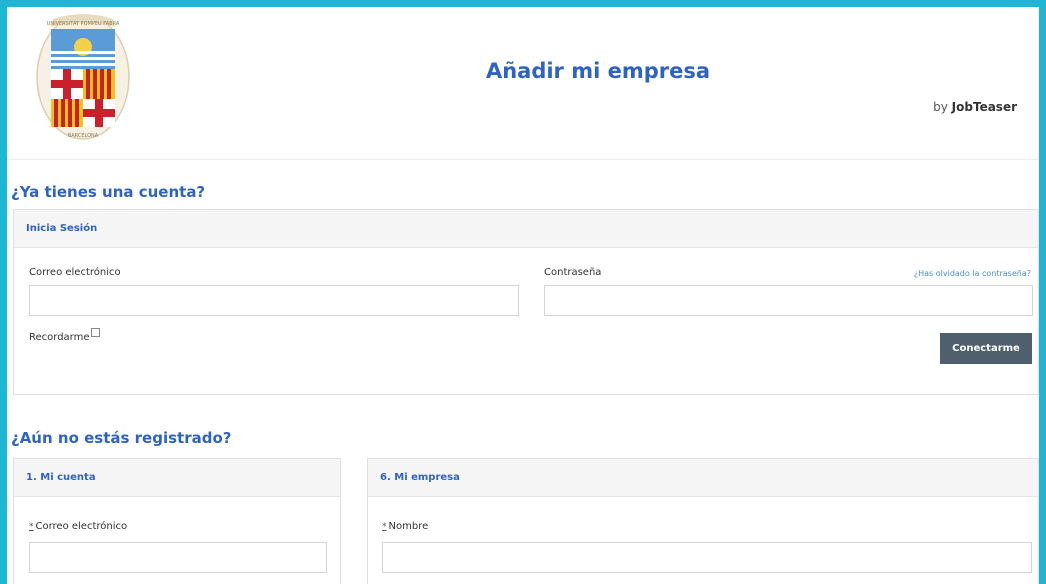 The image size is (1046, 584). Describe the element at coordinates (59, 337) in the screenshot. I see `remember-me-label: Recordarme` at that location.